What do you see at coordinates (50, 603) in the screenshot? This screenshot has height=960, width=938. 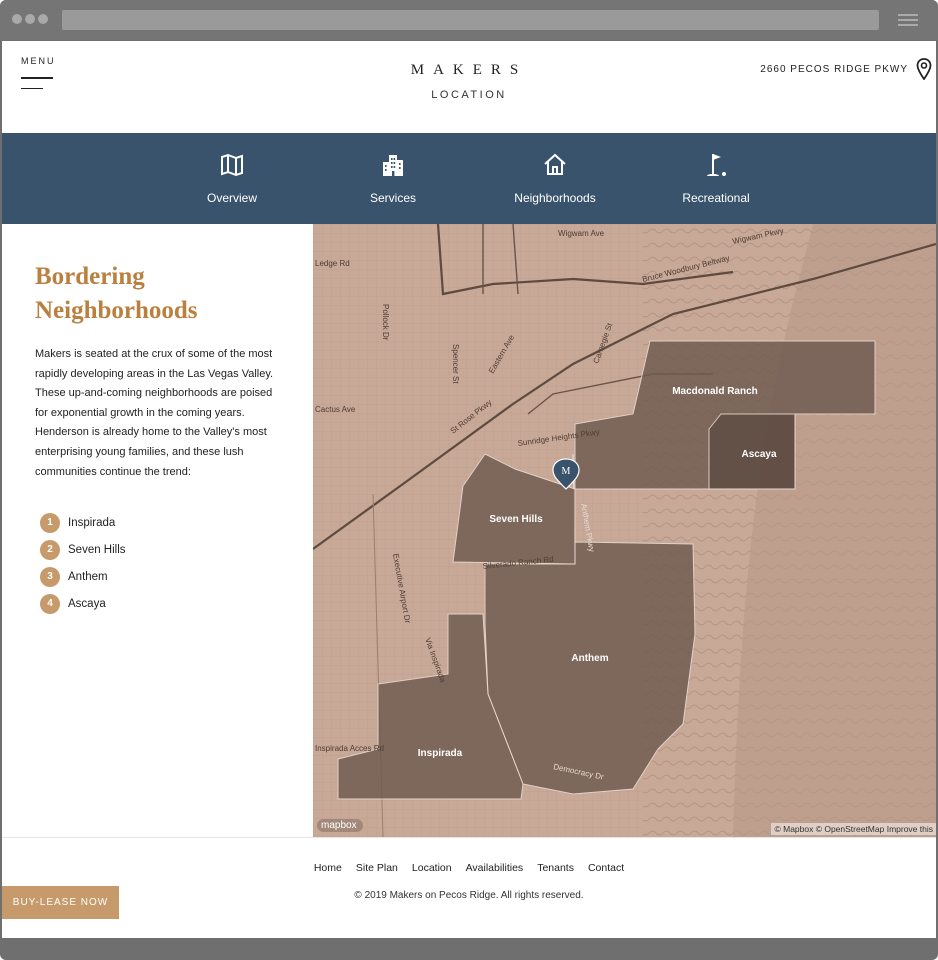 I see `number-badge: 4` at bounding box center [50, 603].